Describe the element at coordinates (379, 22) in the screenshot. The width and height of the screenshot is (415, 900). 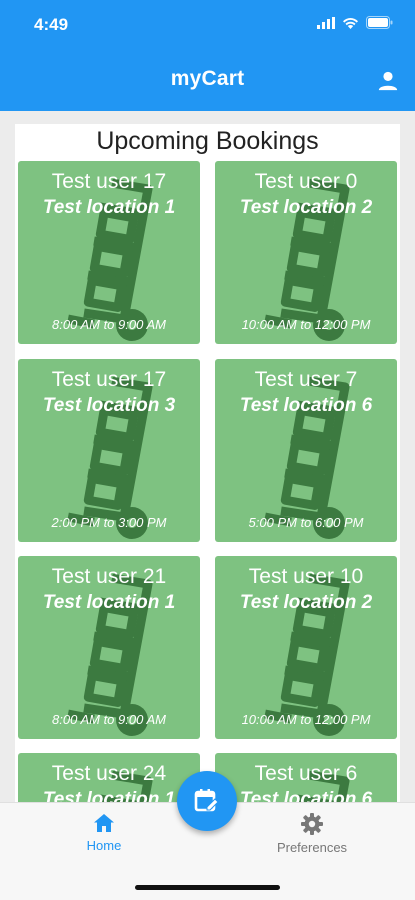
I see `battery-icon` at that location.